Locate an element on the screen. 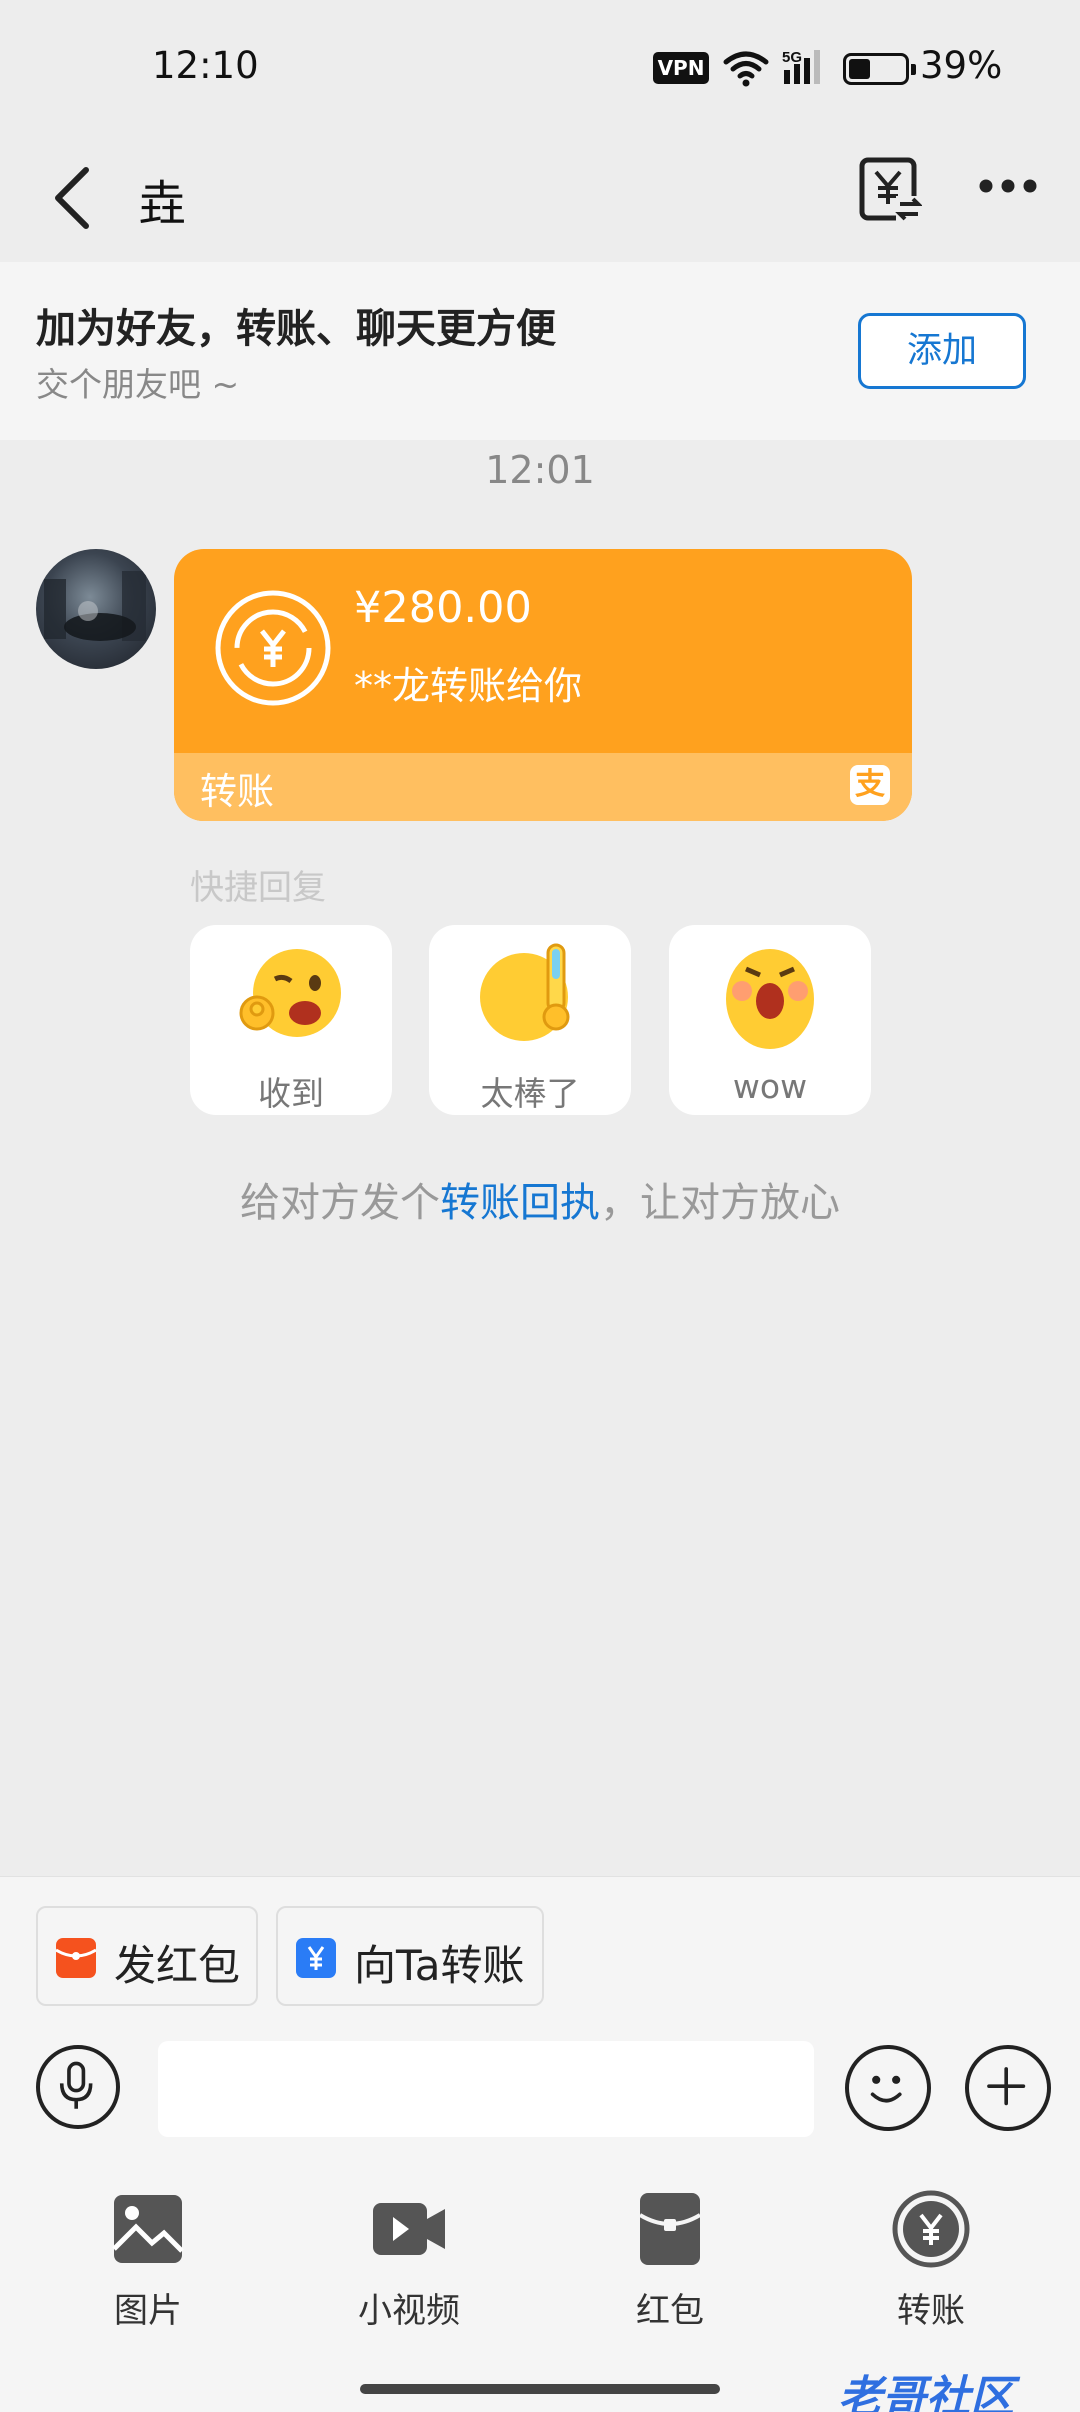  toolbar-transfer-label: 转账 is located at coordinates (931, 2311).